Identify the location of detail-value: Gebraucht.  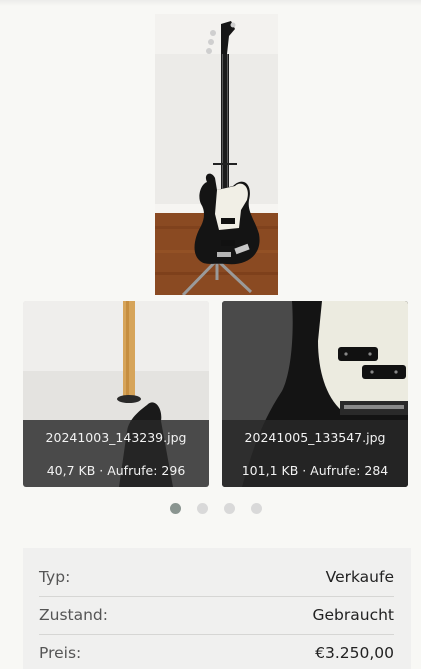
(353, 615).